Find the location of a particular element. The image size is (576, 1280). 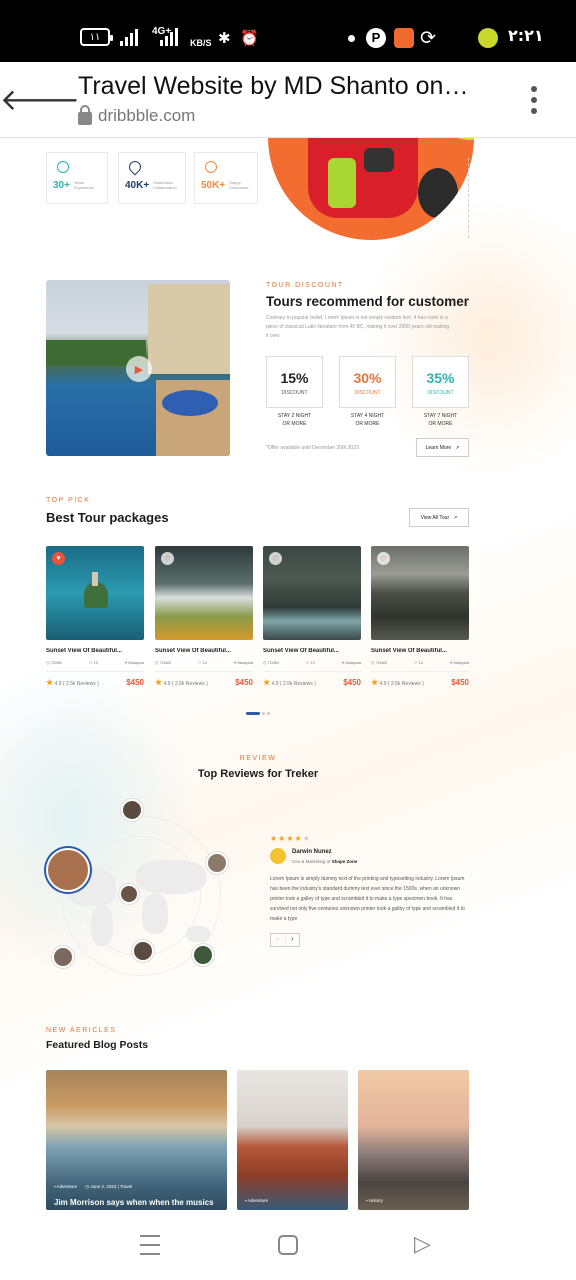

discount-value: 30% is located at coordinates (367, 378).